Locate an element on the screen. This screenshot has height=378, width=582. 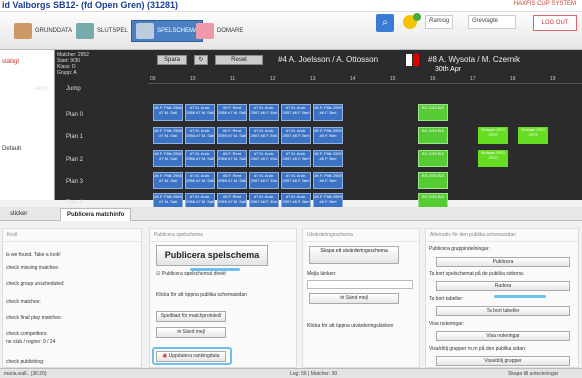
status-right: Skapa till anteckningar is located at coordinates (533, 374).